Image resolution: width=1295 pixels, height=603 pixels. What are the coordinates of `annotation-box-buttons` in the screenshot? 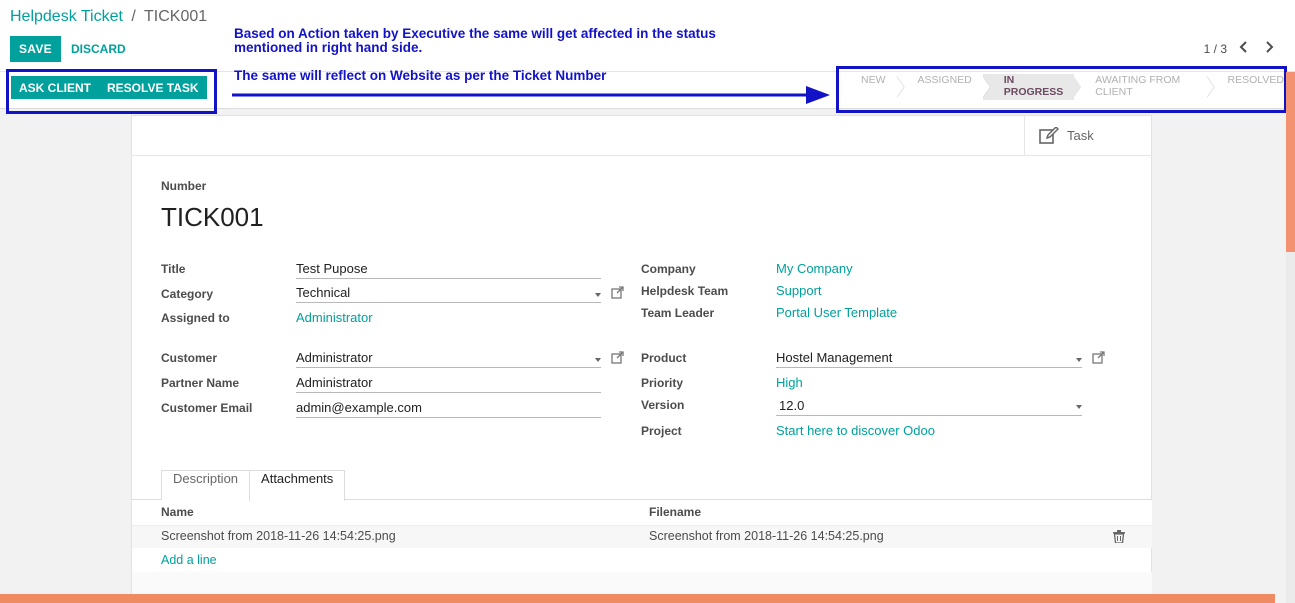 It's located at (111, 91).